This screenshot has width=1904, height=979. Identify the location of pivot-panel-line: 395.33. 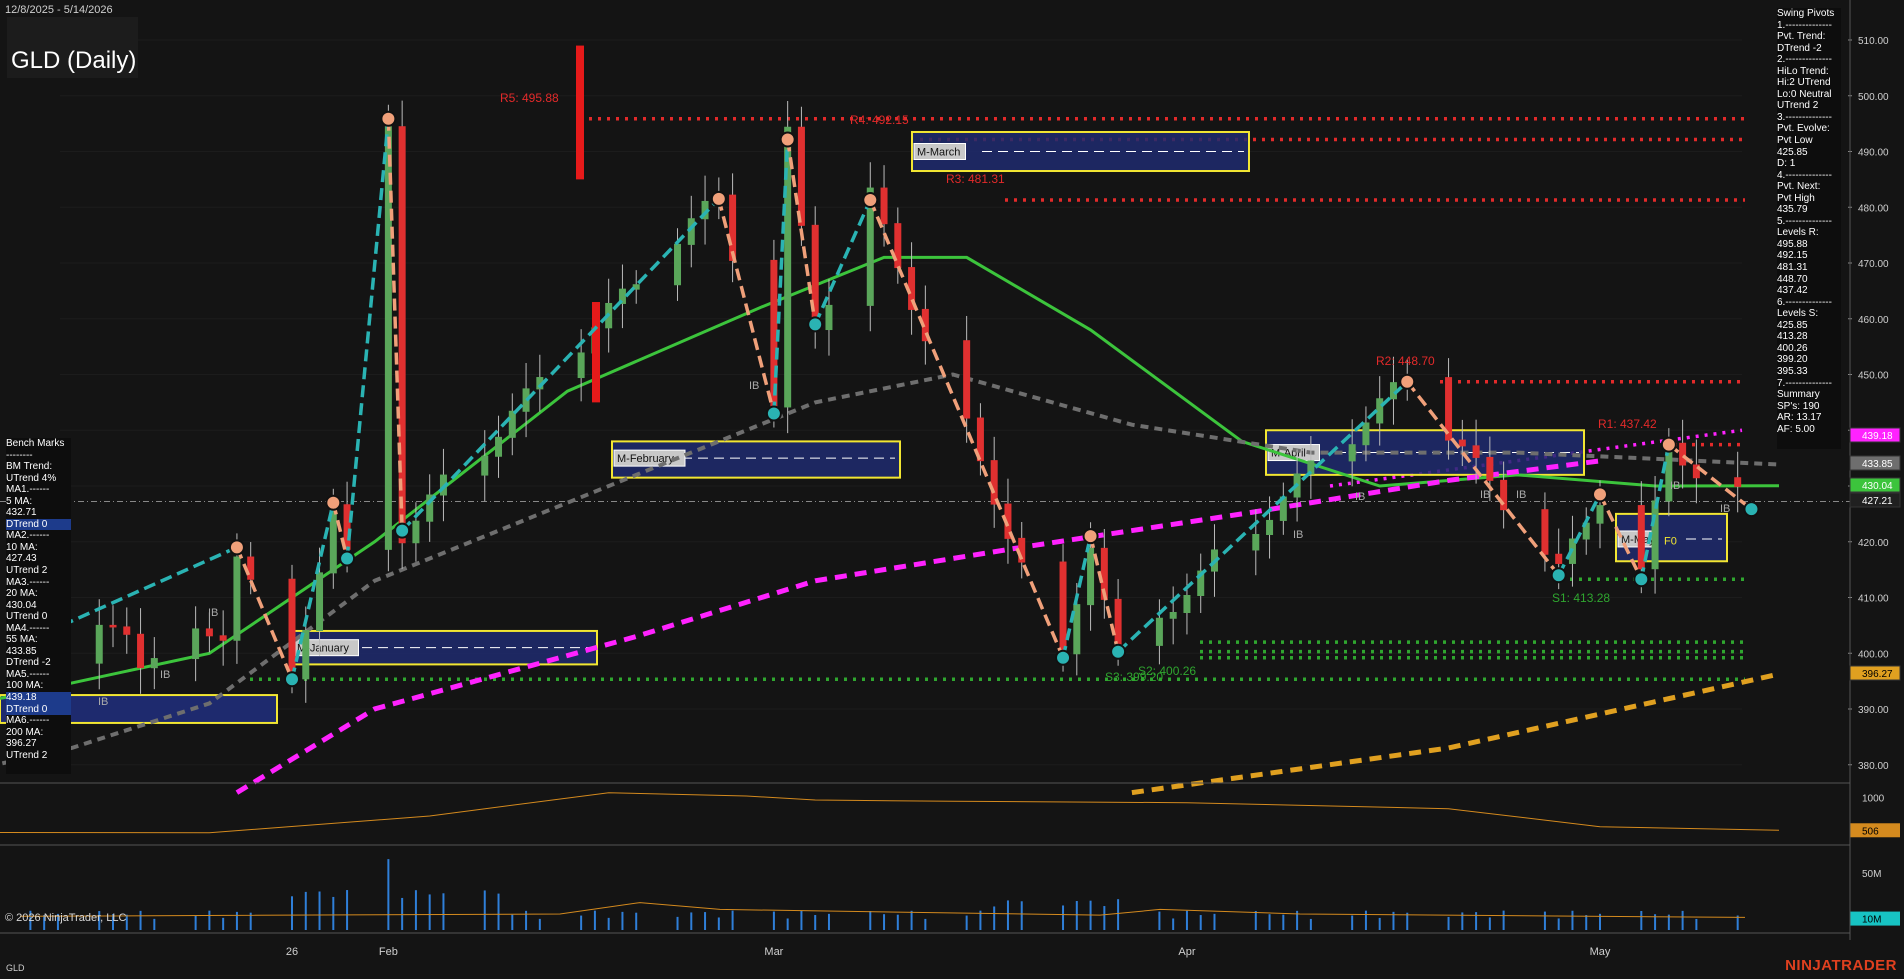
(1792, 371).